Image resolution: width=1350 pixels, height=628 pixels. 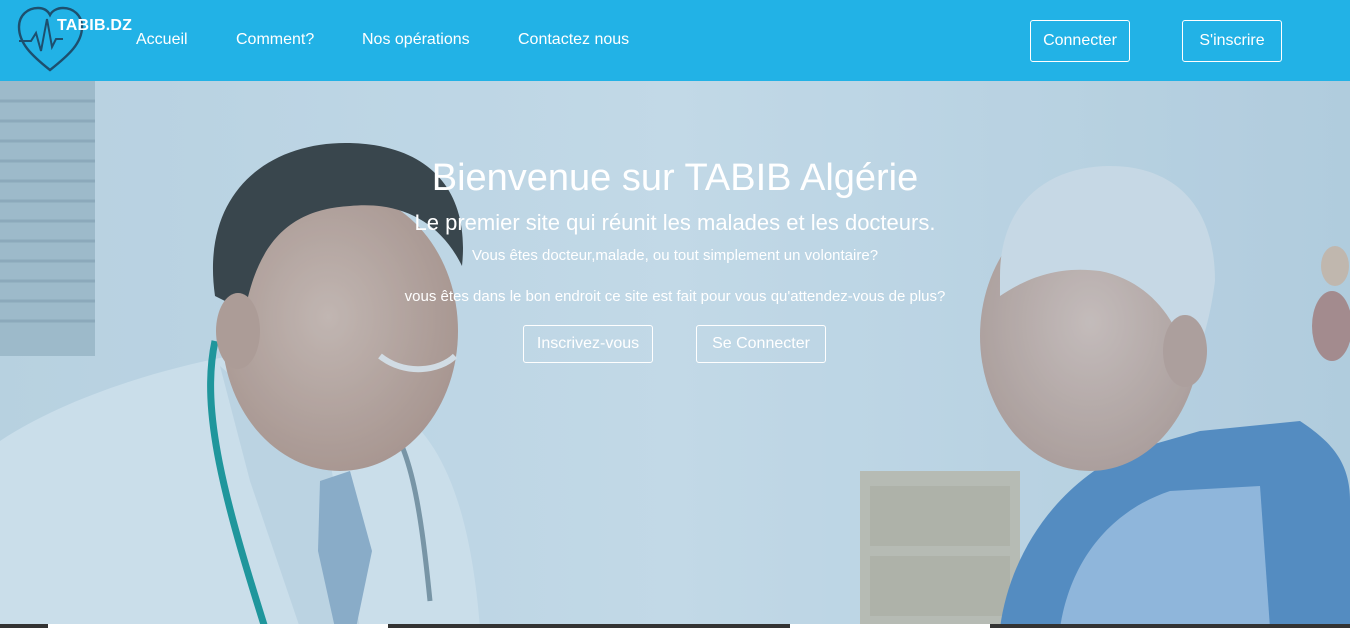 I want to click on connect-button: Connecter, so click(x=1080, y=41).